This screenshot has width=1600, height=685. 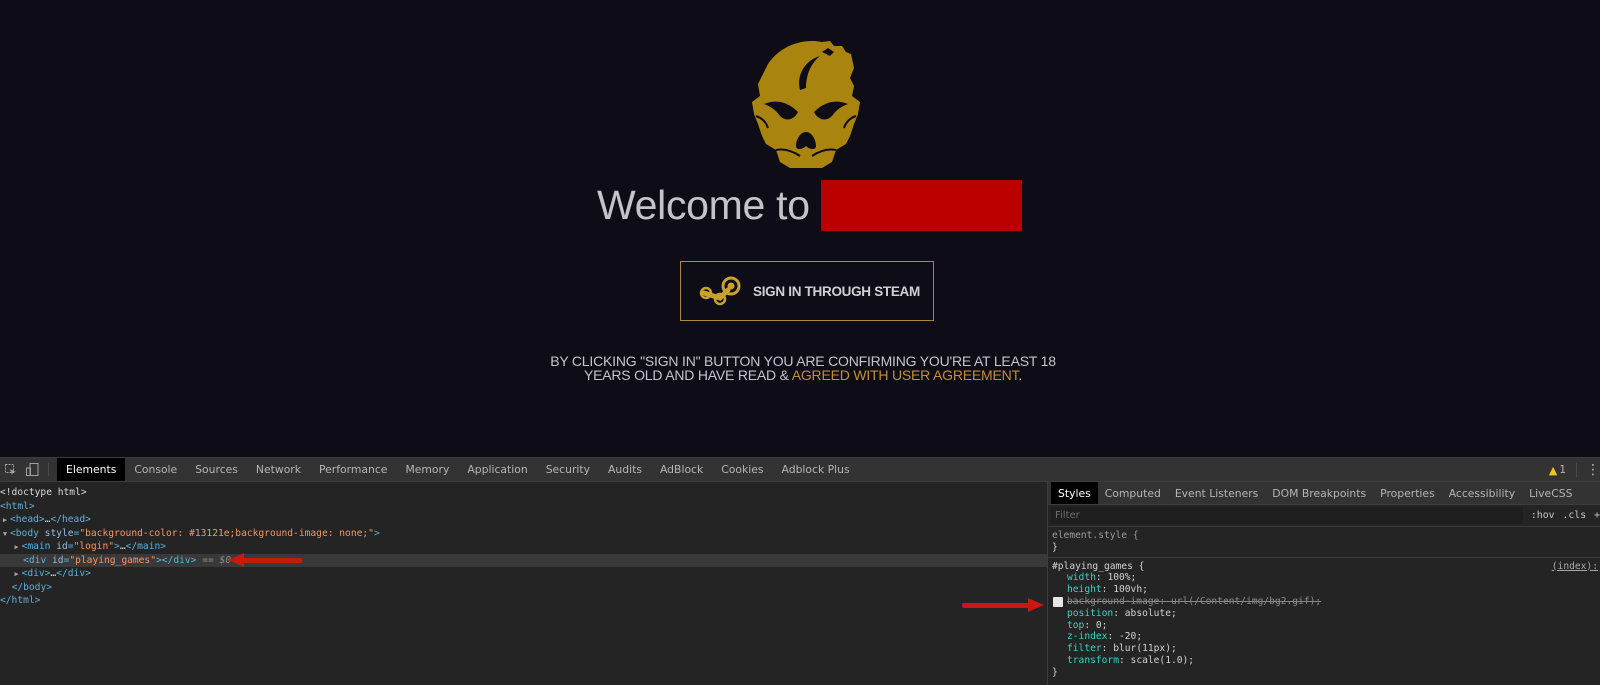 What do you see at coordinates (1145, 648) in the screenshot?
I see `property-value: blur(11px);` at bounding box center [1145, 648].